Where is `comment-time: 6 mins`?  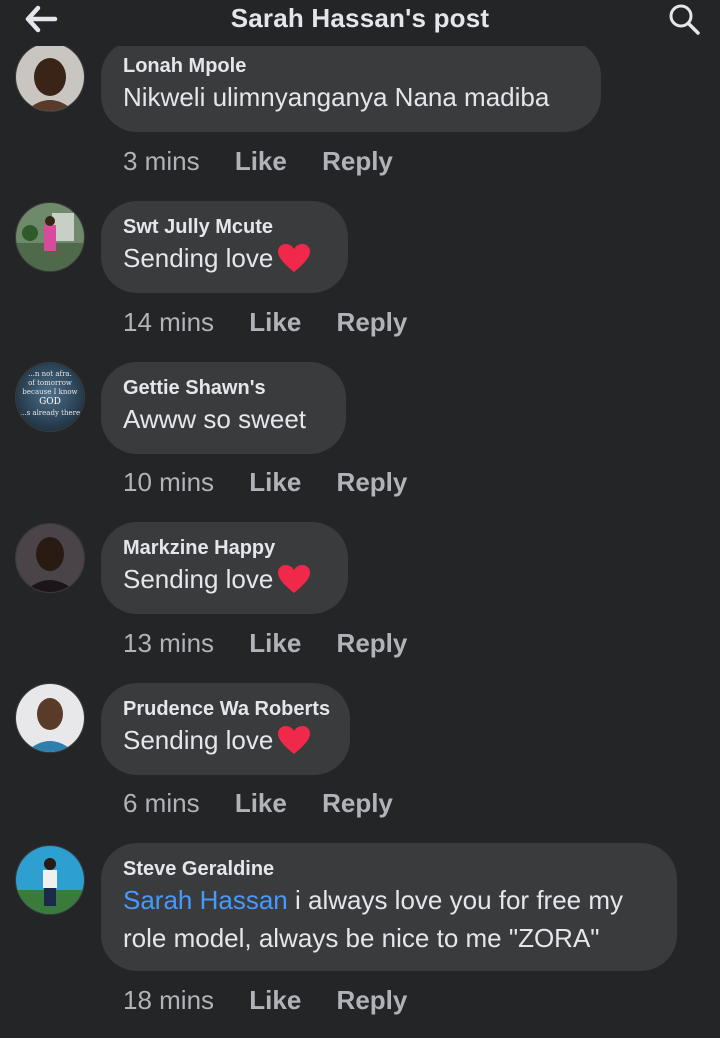
comment-time: 6 mins is located at coordinates (161, 803).